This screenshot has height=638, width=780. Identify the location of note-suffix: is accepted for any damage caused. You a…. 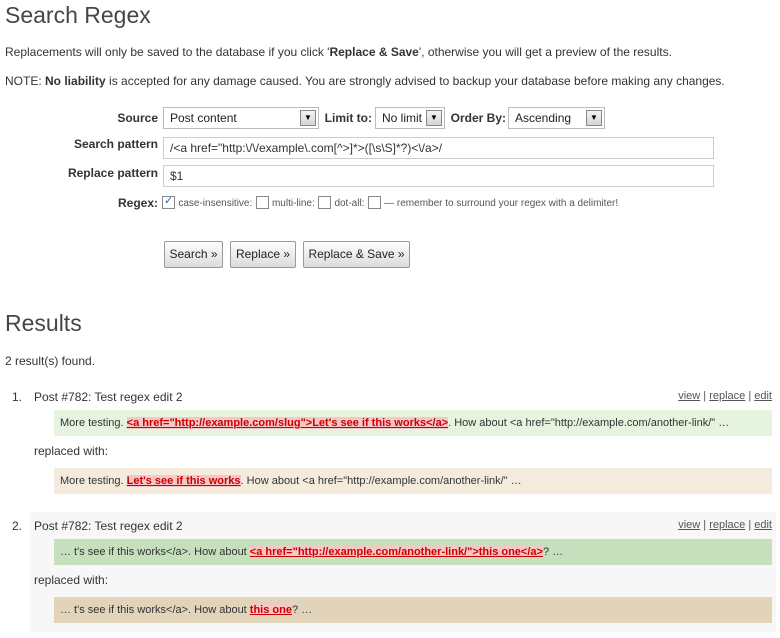
(415, 81).